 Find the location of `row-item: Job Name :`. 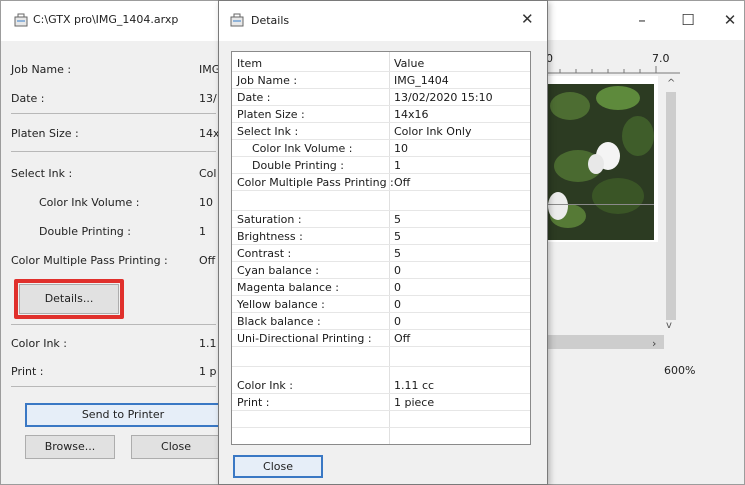

row-item: Job Name : is located at coordinates (267, 80).